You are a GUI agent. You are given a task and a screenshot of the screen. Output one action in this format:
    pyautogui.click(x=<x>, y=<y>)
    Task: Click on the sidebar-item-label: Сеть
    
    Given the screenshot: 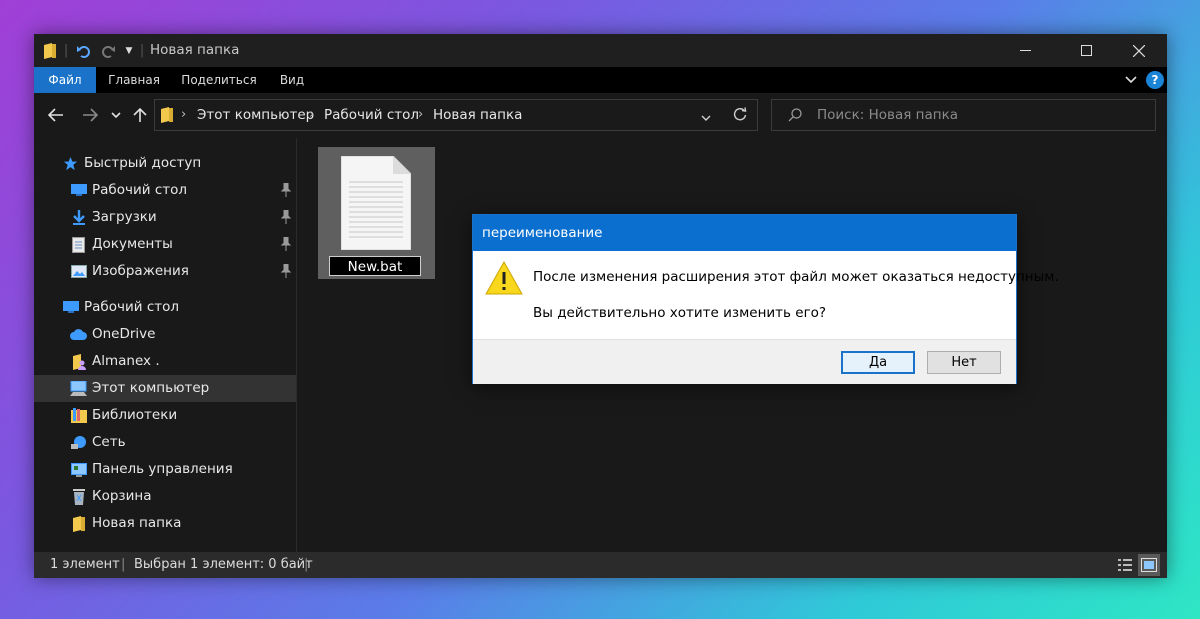 What is the action you would take?
    pyautogui.click(x=109, y=442)
    